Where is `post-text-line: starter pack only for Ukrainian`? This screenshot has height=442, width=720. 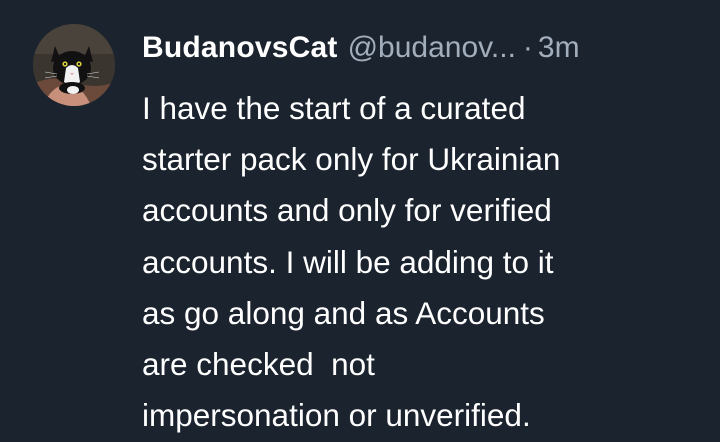
post-text-line: starter pack only for Ukrainian is located at coordinates (351, 159).